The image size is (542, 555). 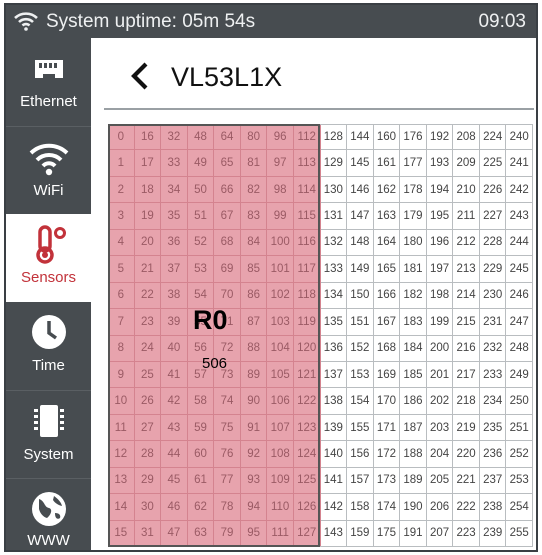 I want to click on spad-cell: 16, so click(x=148, y=137).